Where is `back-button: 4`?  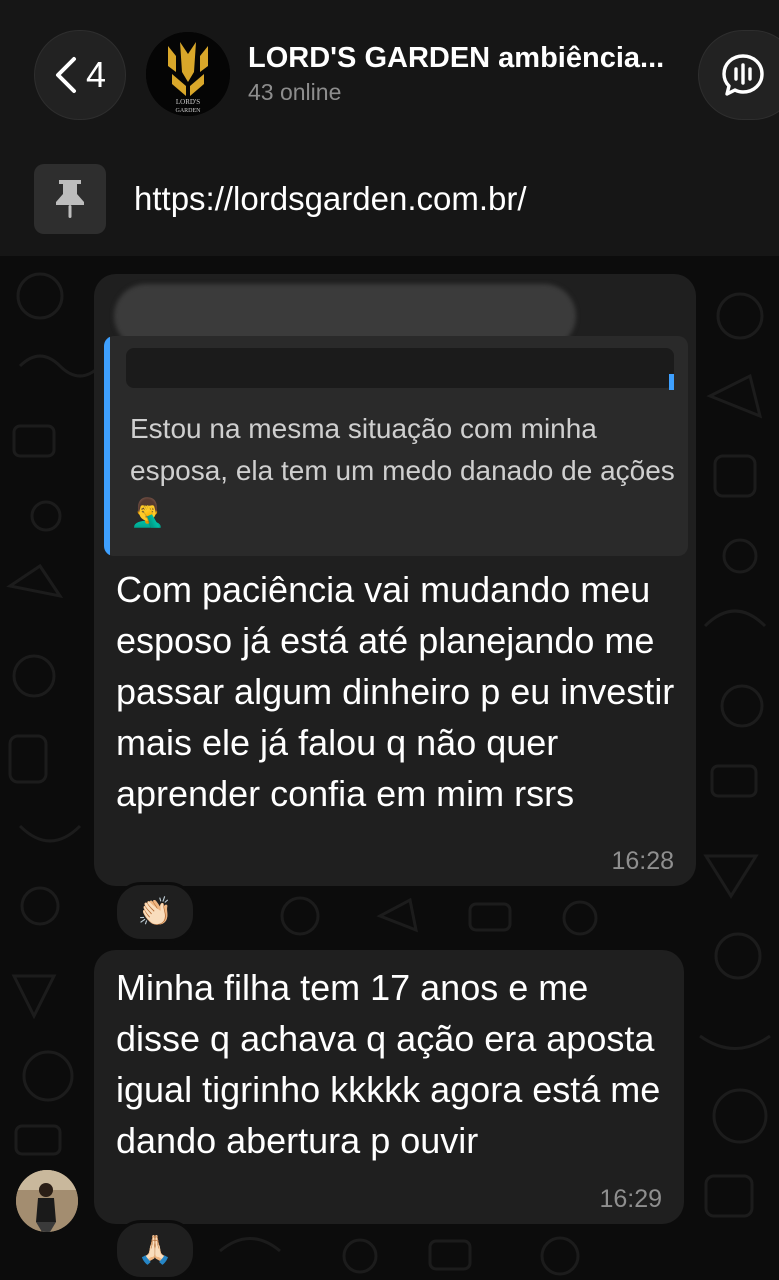 back-button: 4 is located at coordinates (80, 75).